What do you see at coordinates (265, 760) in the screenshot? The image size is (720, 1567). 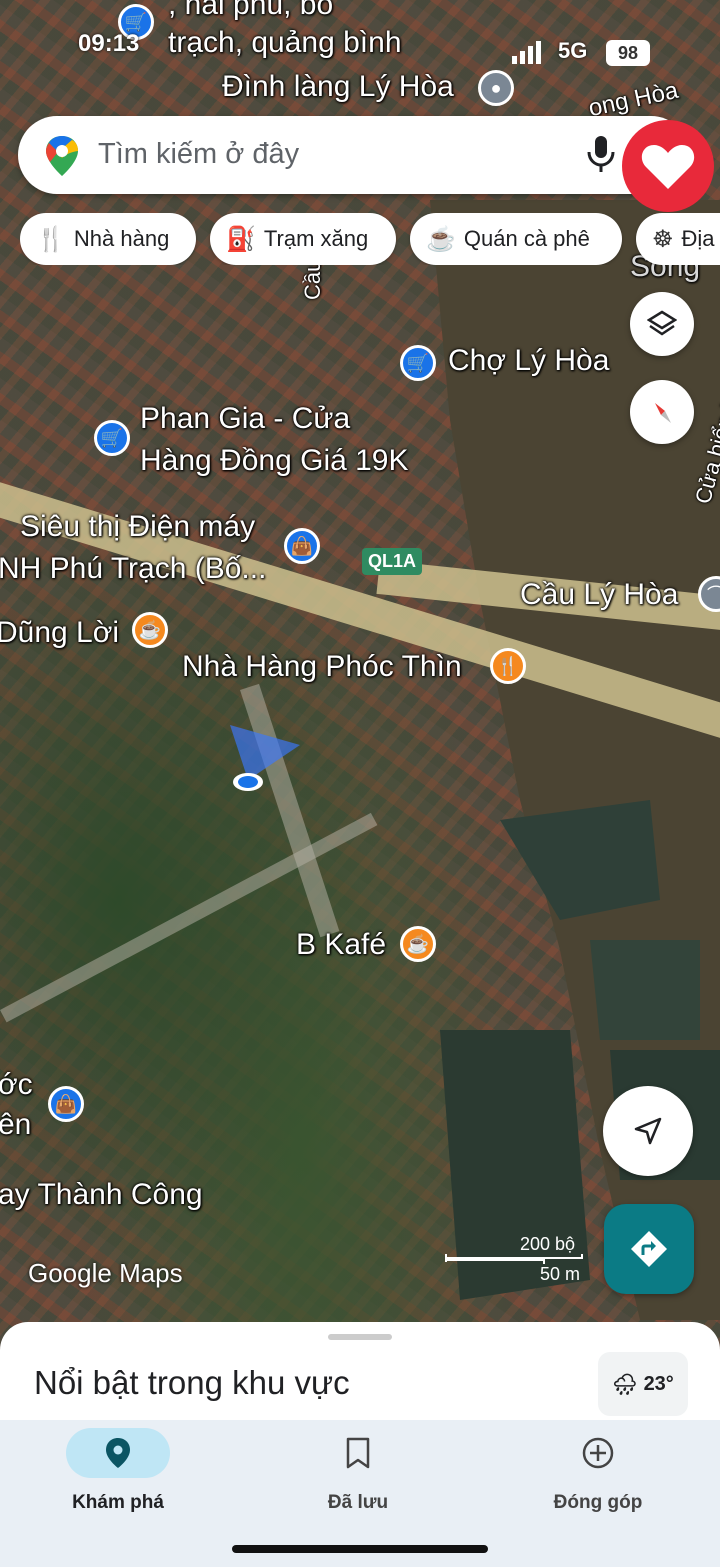 I see `my-location-icon` at bounding box center [265, 760].